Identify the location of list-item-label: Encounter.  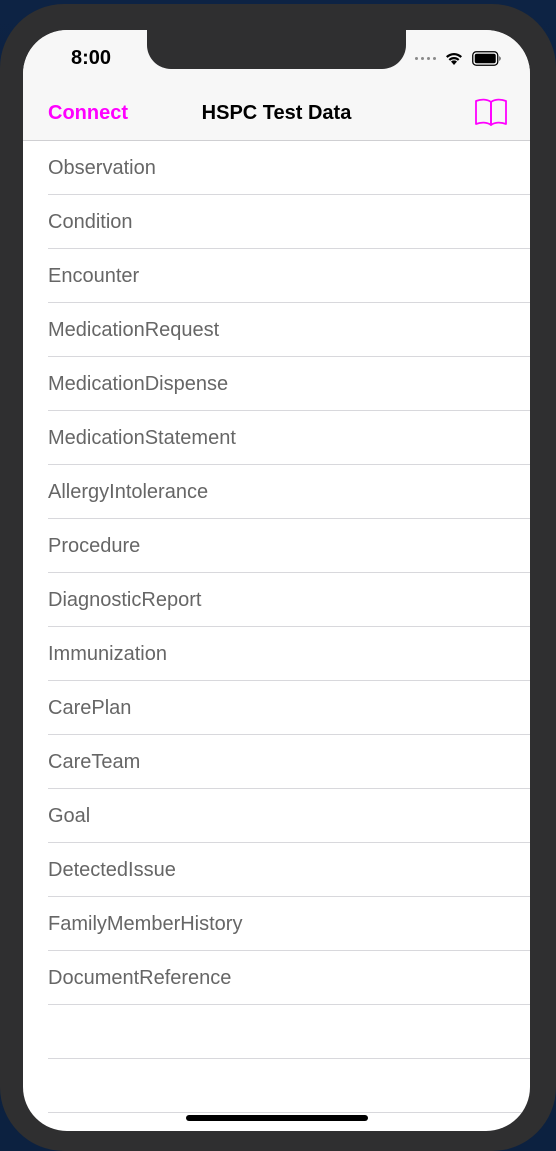
(94, 275).